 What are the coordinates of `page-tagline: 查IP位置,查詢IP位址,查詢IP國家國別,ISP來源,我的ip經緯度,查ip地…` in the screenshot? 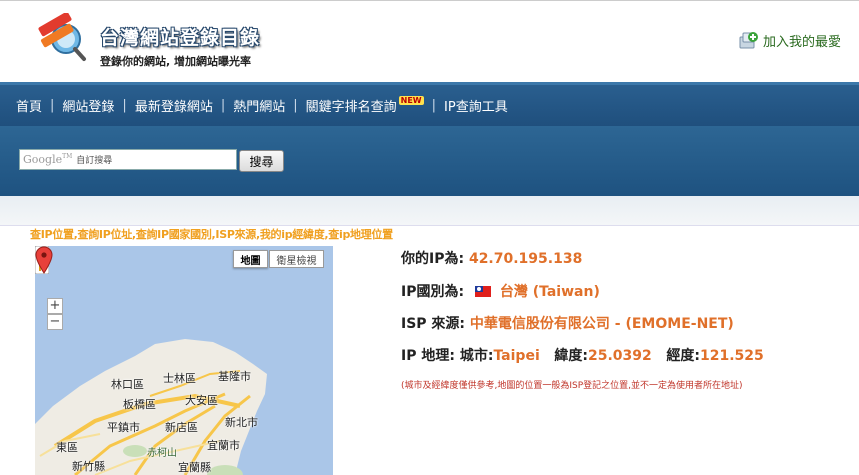 It's located at (211, 234).